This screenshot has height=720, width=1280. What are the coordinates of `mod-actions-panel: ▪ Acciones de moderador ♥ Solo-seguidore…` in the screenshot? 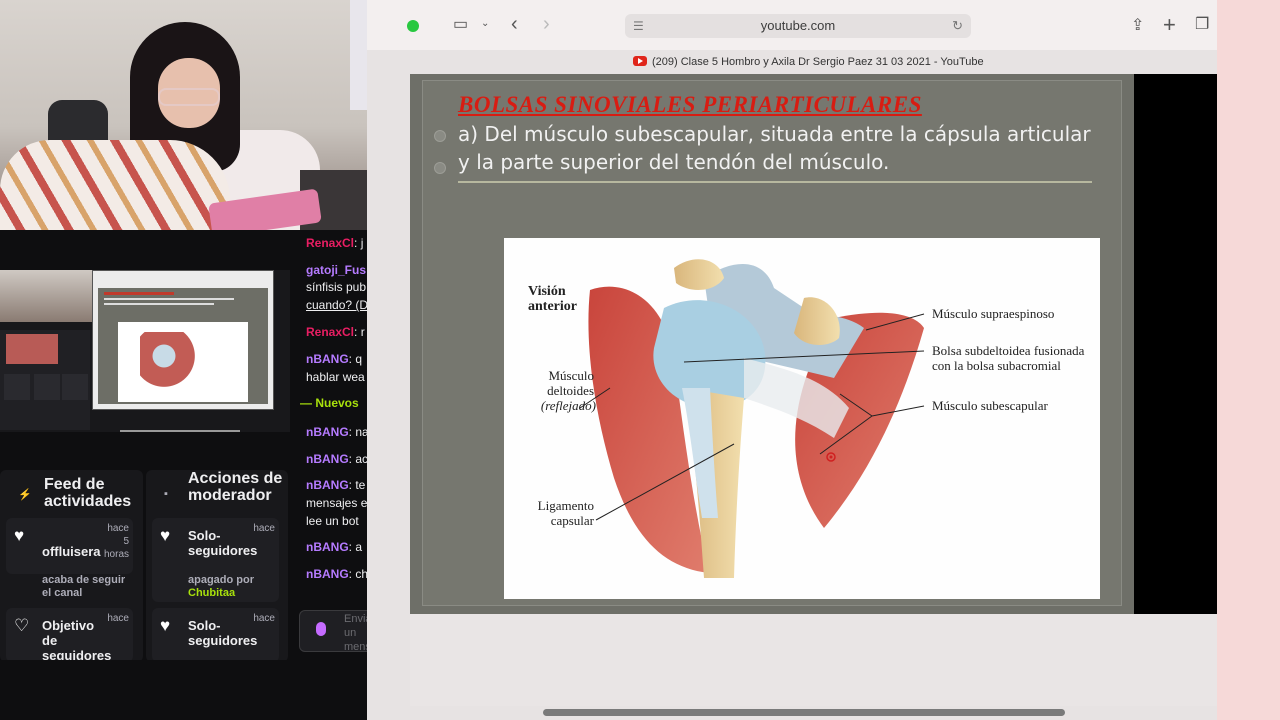 It's located at (217, 566).